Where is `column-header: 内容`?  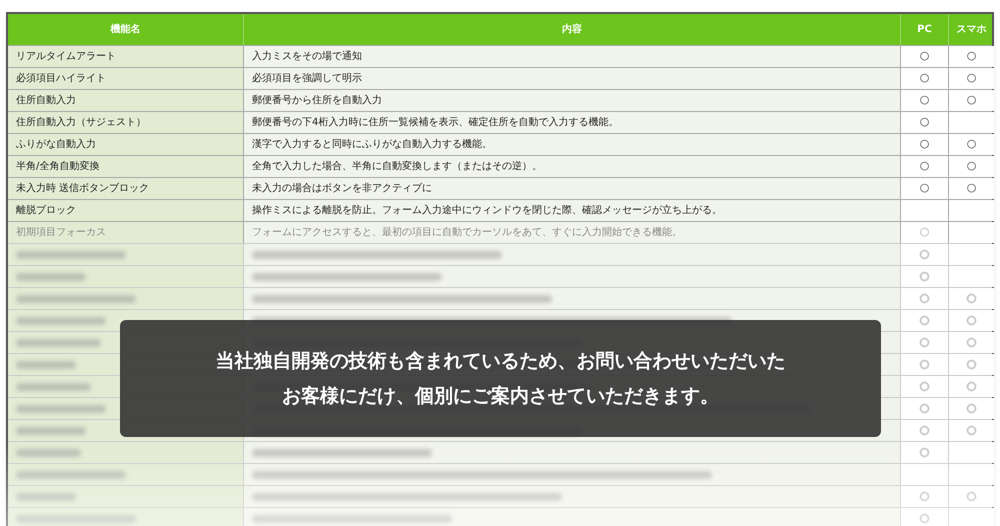 column-header: 内容 is located at coordinates (572, 29).